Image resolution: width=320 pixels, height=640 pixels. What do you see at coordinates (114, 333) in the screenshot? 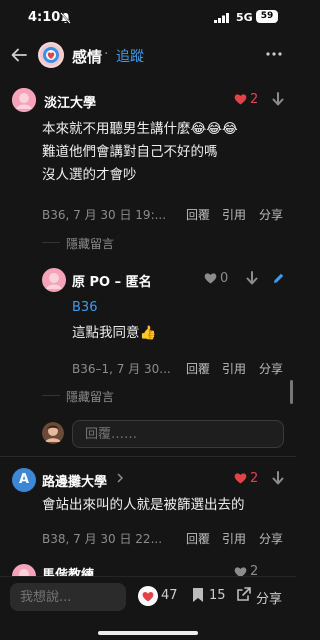
I see `comment-body: 這點我同意👍` at bounding box center [114, 333].